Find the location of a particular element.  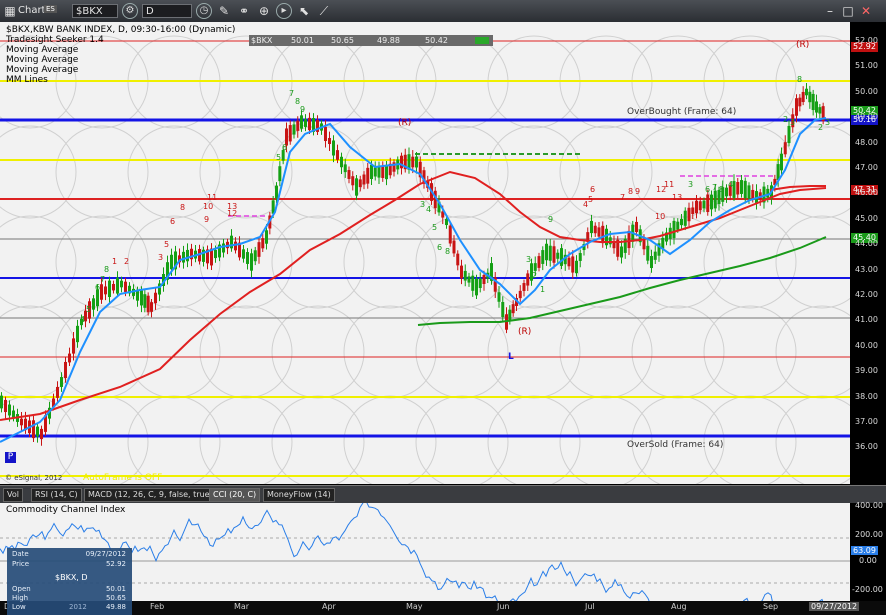

sequence-count-label: 10 is located at coordinates (208, 206).